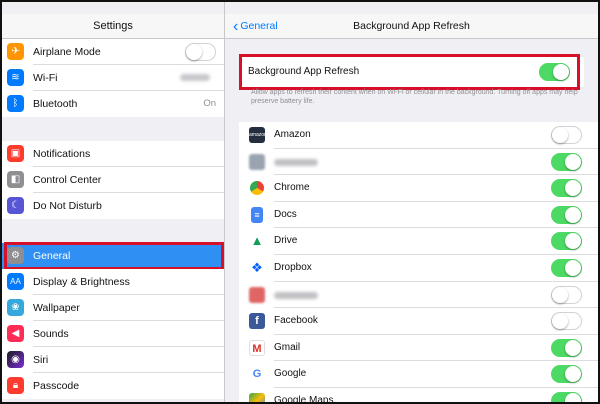 The image size is (600, 404). What do you see at coordinates (418, 321) in the screenshot?
I see `list-item-facebook: f Facebook` at bounding box center [418, 321].